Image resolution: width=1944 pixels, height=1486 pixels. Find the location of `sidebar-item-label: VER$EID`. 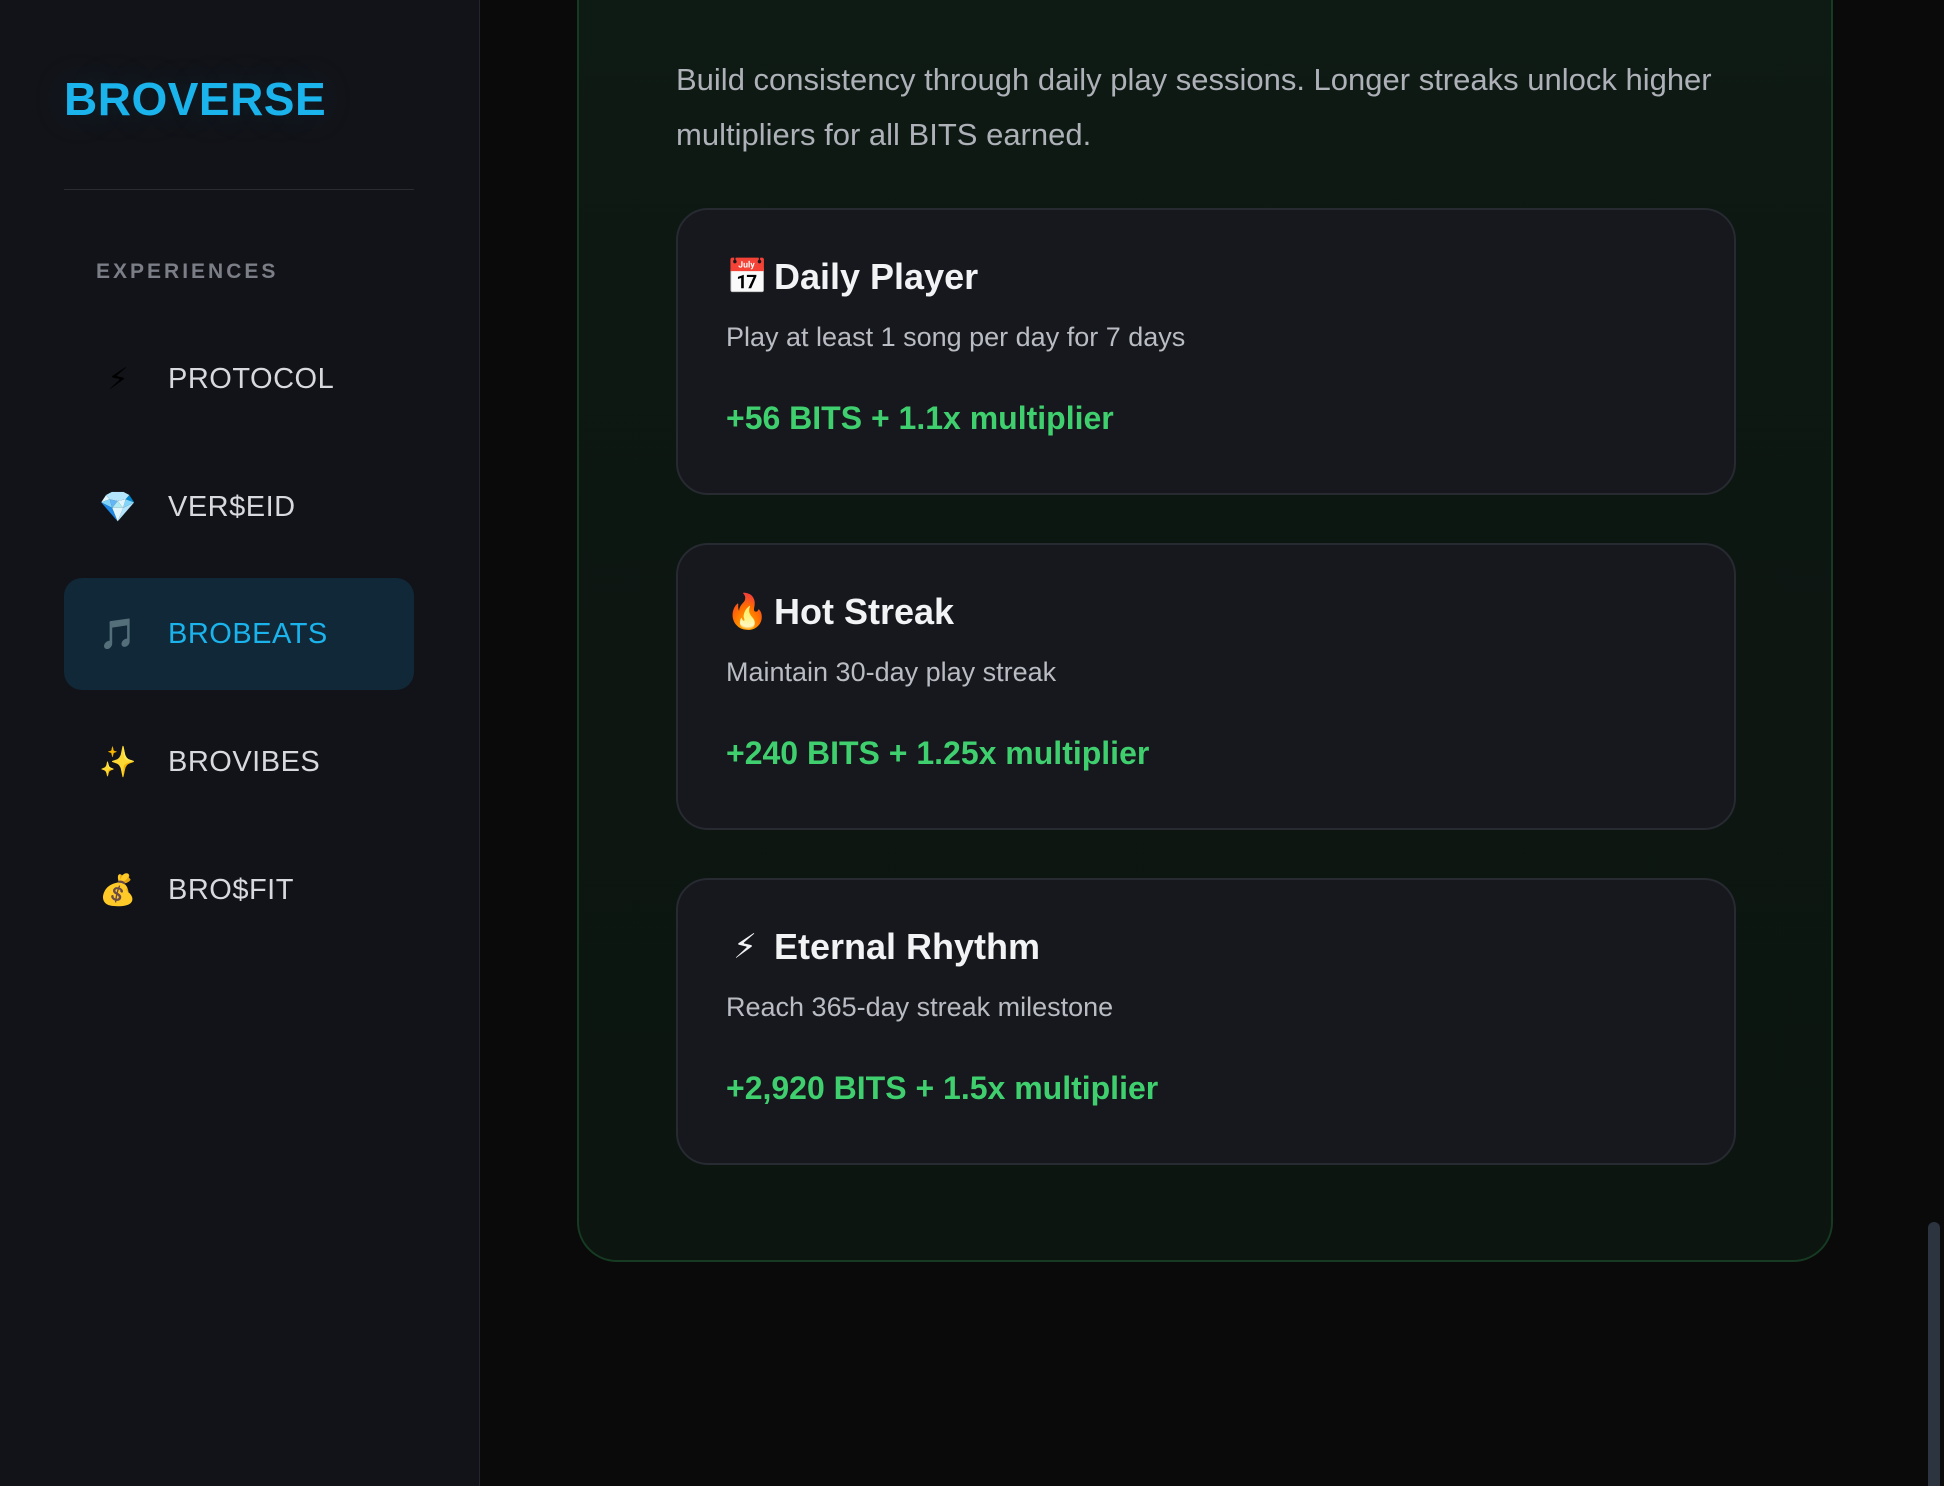

sidebar-item-label: VER$EID is located at coordinates (232, 506).